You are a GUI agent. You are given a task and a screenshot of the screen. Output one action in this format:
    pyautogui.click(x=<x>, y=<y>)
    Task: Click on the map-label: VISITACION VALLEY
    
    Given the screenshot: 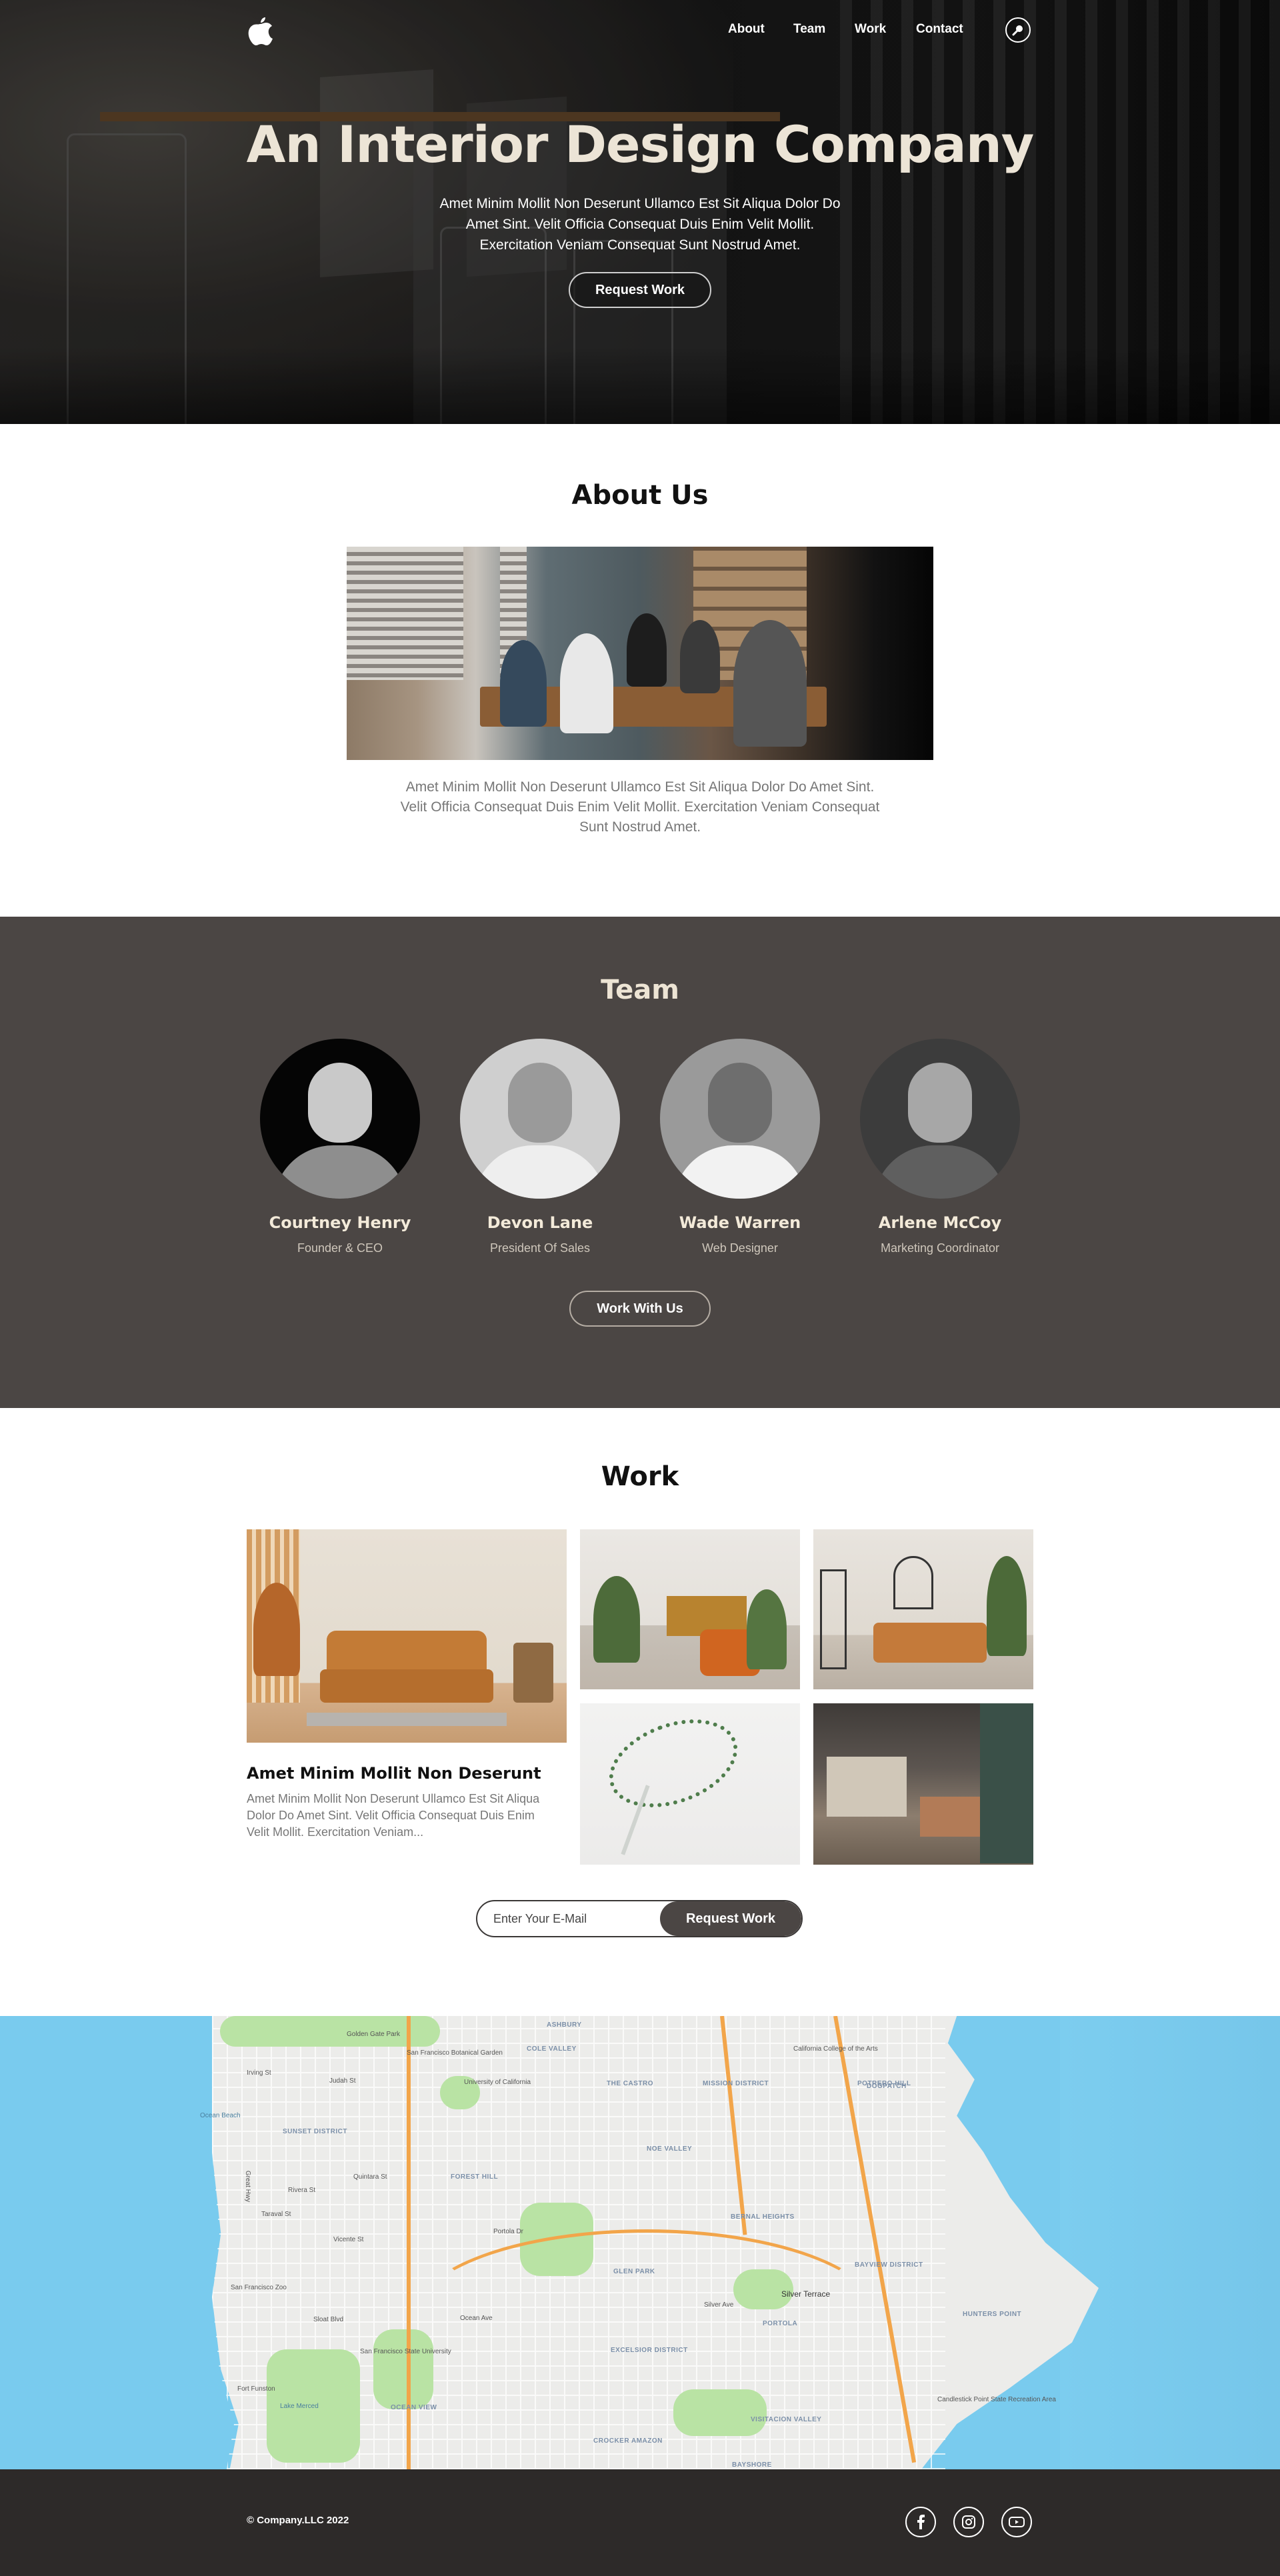 What is the action you would take?
    pyautogui.click(x=786, y=2419)
    